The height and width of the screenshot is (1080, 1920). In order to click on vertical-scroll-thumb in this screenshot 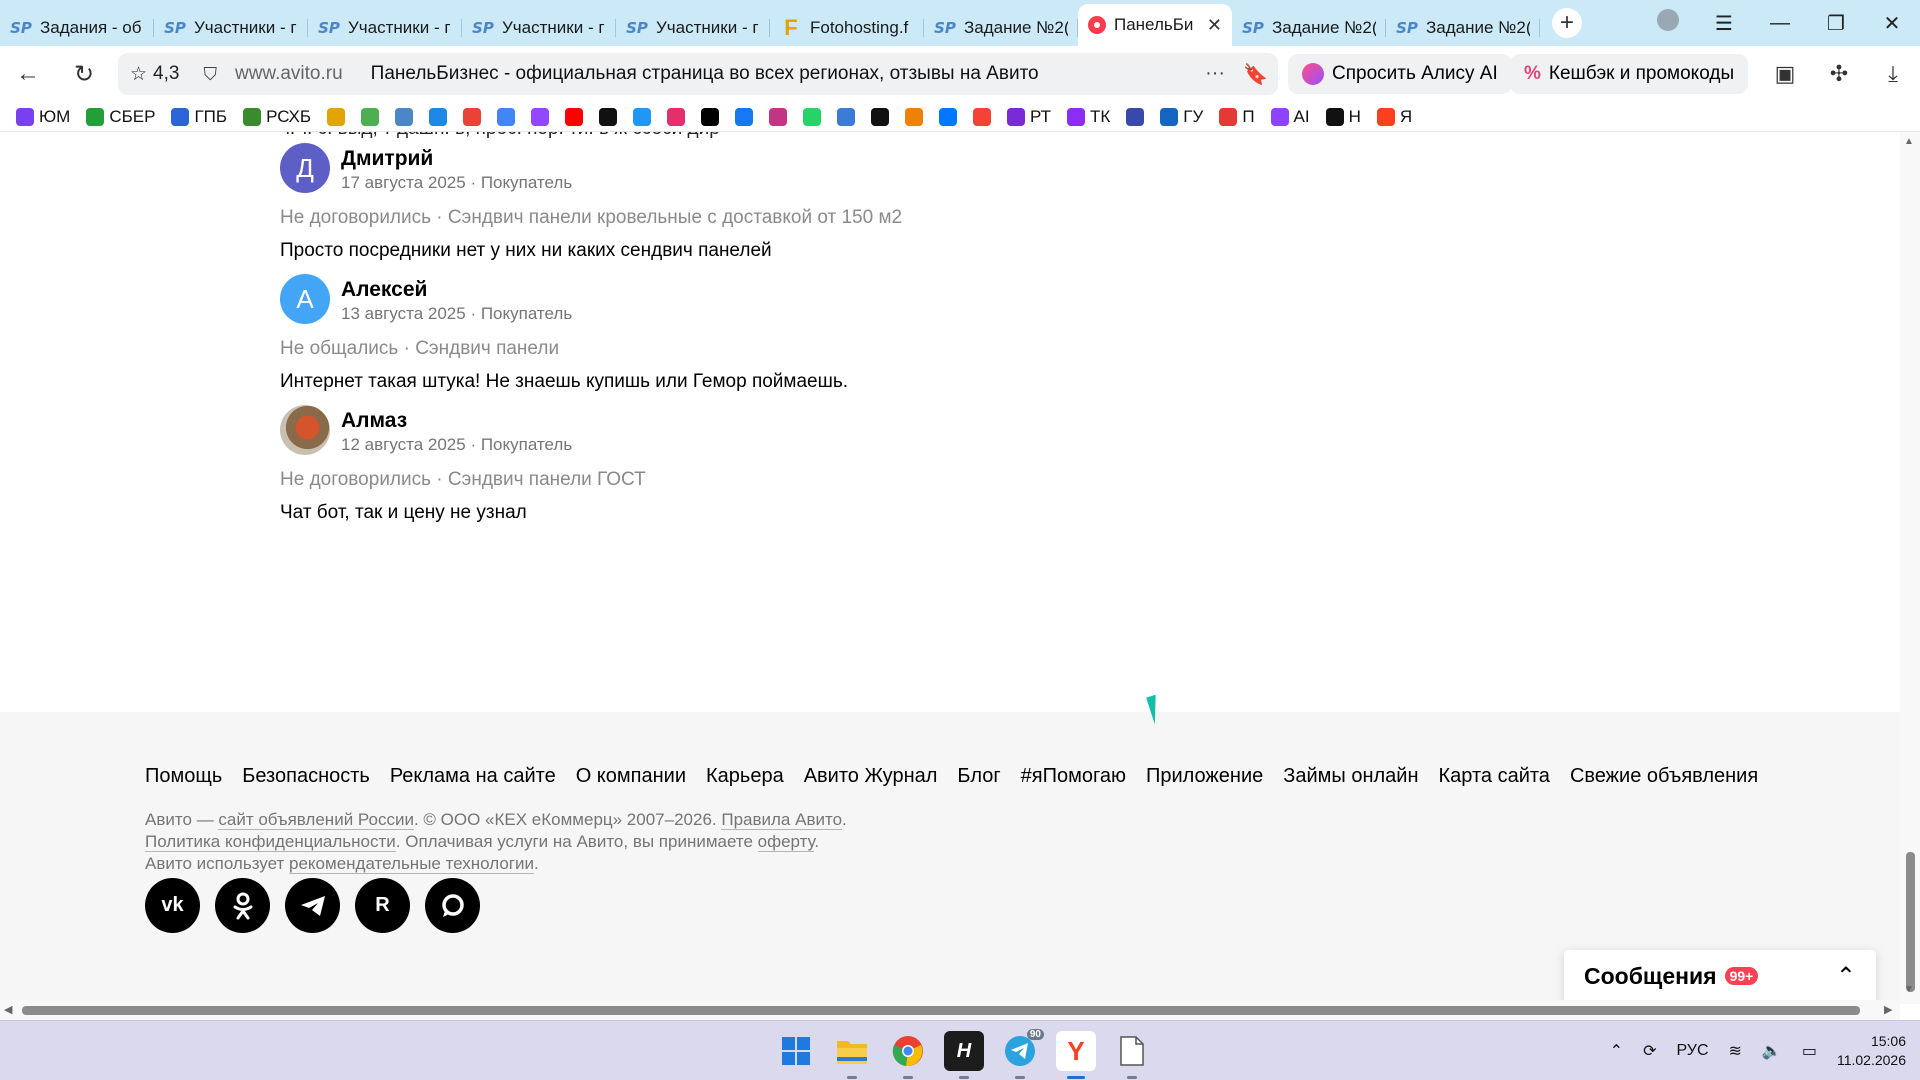, I will do `click(1910, 922)`.